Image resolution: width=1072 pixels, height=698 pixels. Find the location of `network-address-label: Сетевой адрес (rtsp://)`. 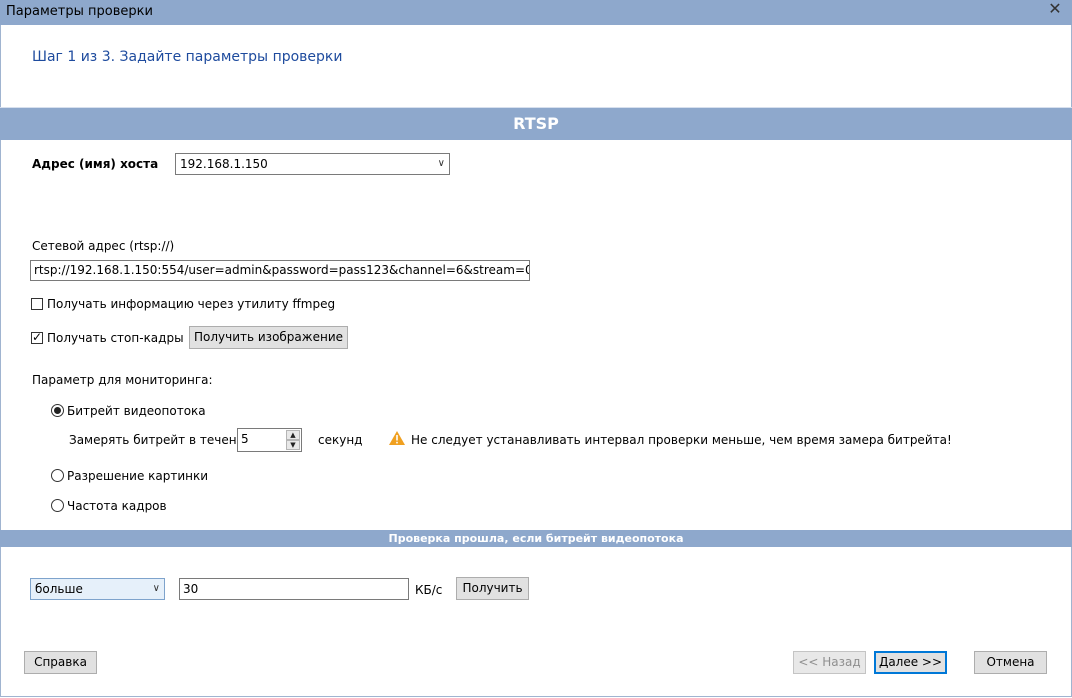

network-address-label: Сетевой адрес (rtsp://) is located at coordinates (103, 246).